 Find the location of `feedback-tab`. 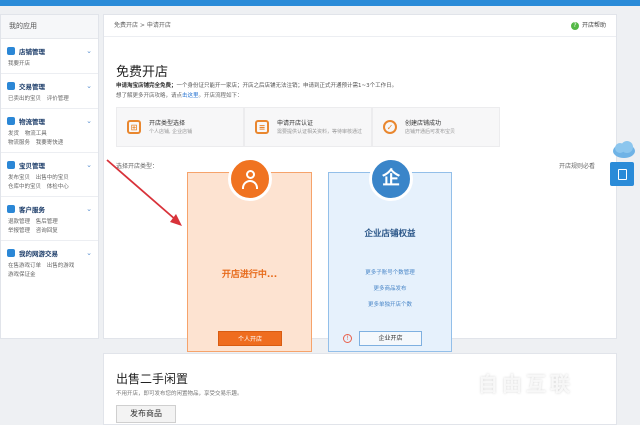

feedback-tab is located at coordinates (622, 174).